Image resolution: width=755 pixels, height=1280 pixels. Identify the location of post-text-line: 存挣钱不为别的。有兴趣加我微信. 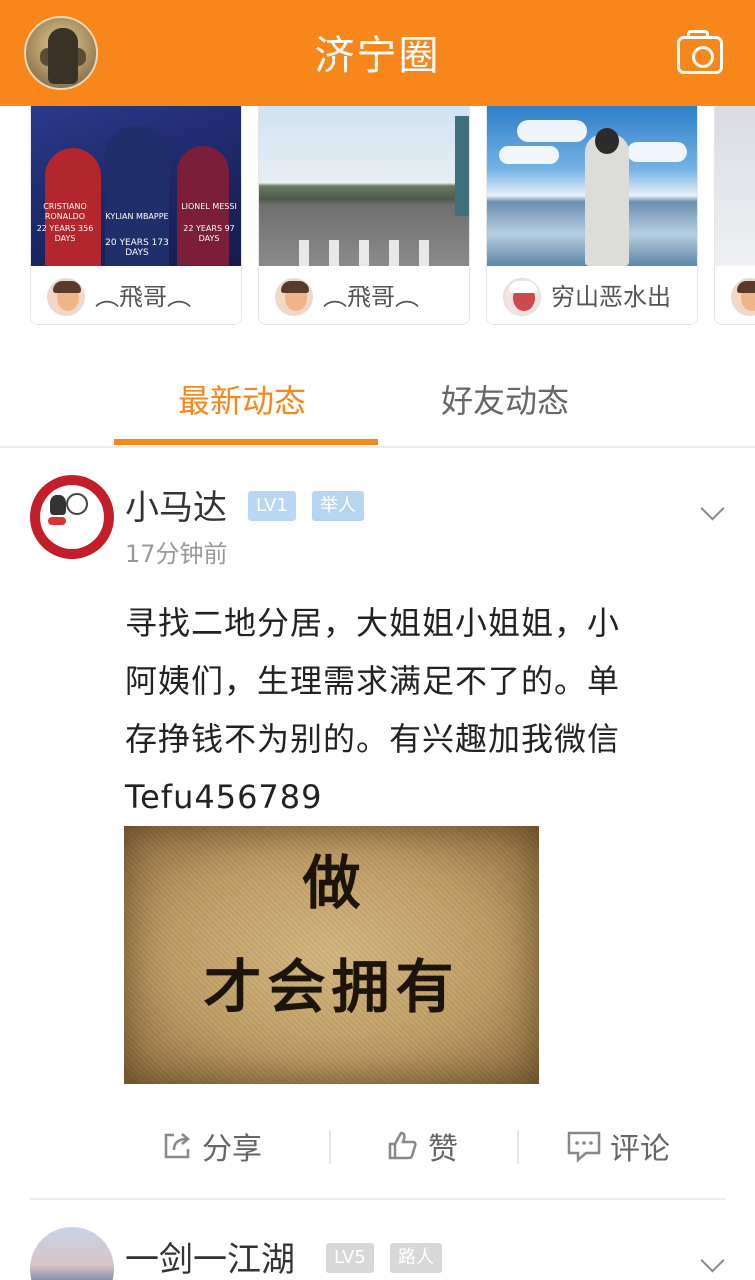
(373, 739).